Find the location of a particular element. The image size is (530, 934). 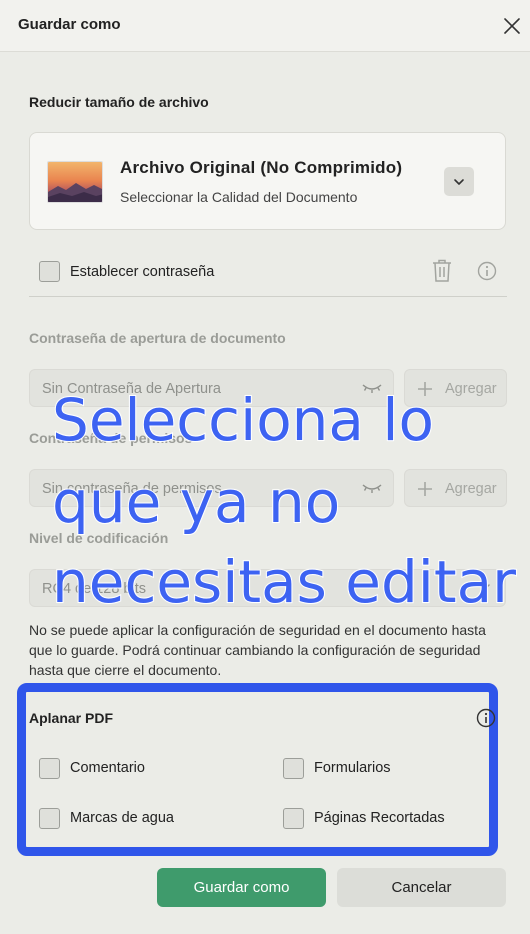

flatten-cropped-pages-label: Páginas Recortadas is located at coordinates (379, 818).